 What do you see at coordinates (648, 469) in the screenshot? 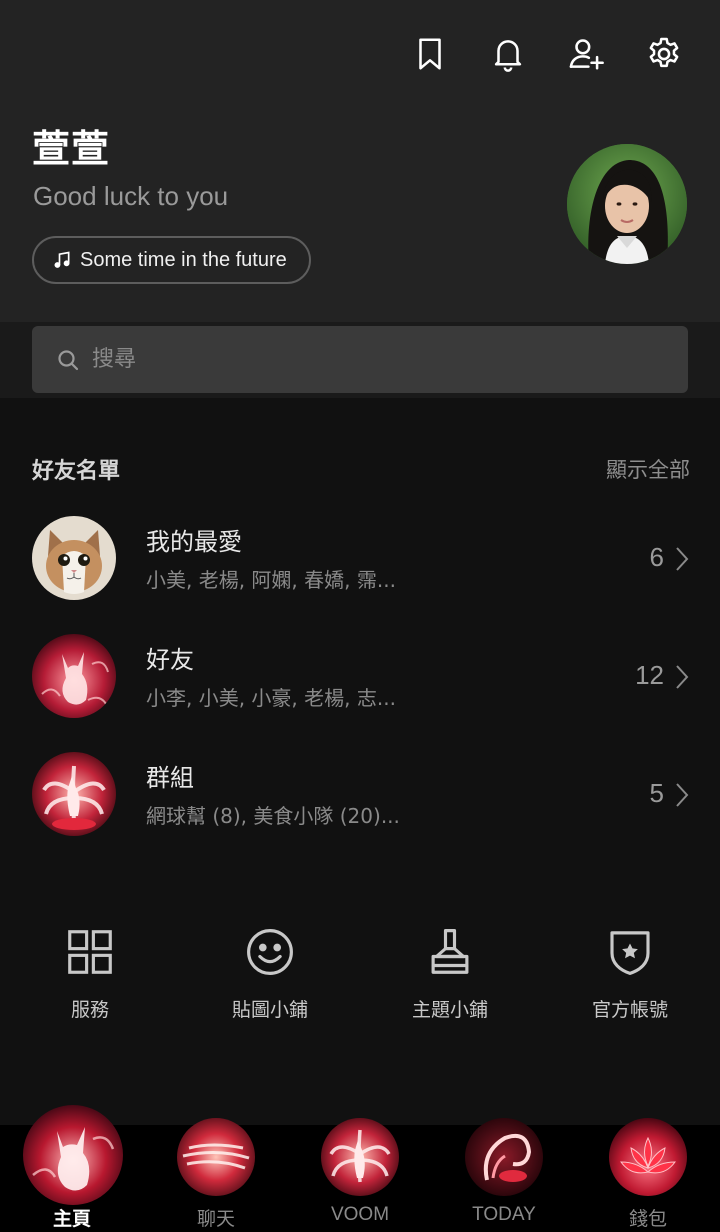
I see `show-all-link: 顯示全部` at bounding box center [648, 469].